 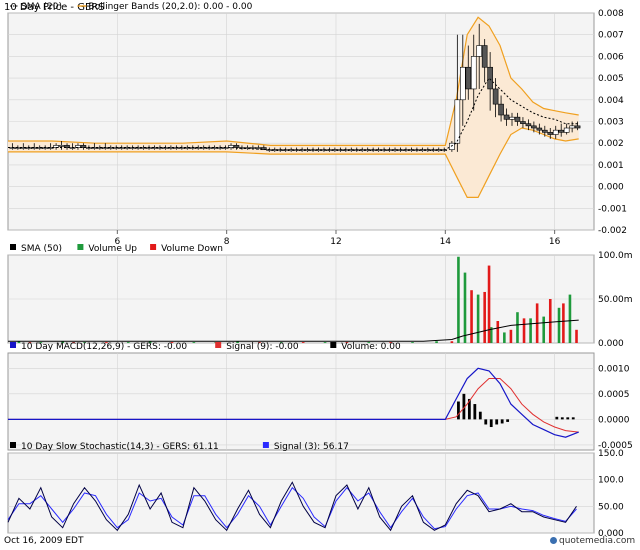 I want to click on legend-label: SMA (50), so click(x=41, y=249).